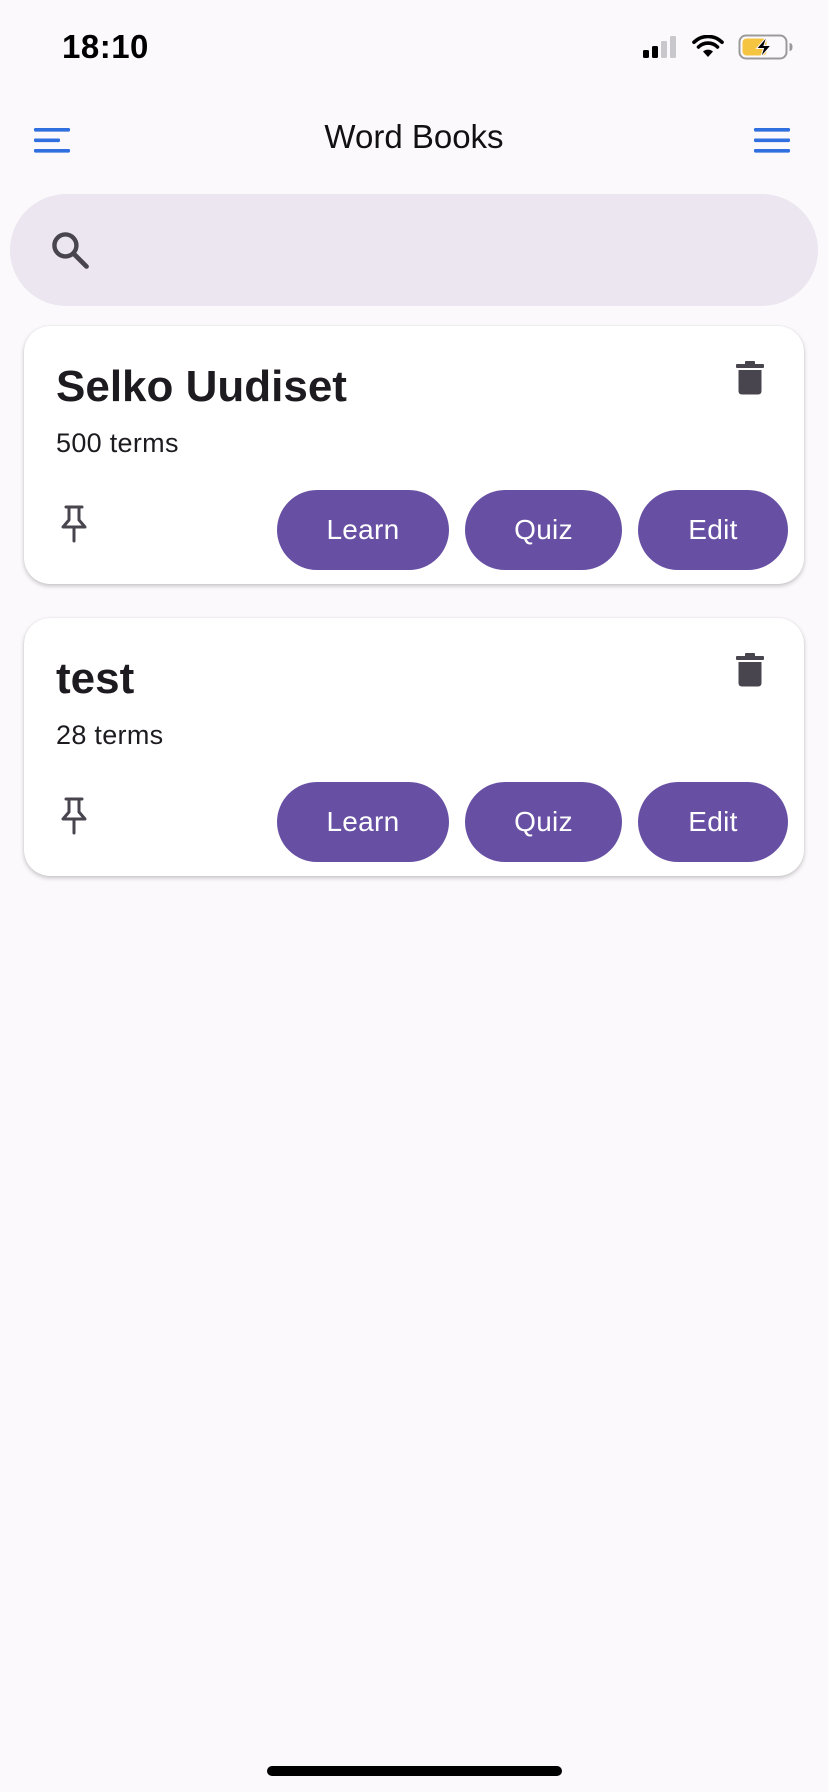  What do you see at coordinates (117, 443) in the screenshot?
I see `word-book-term-count: 500 terms` at bounding box center [117, 443].